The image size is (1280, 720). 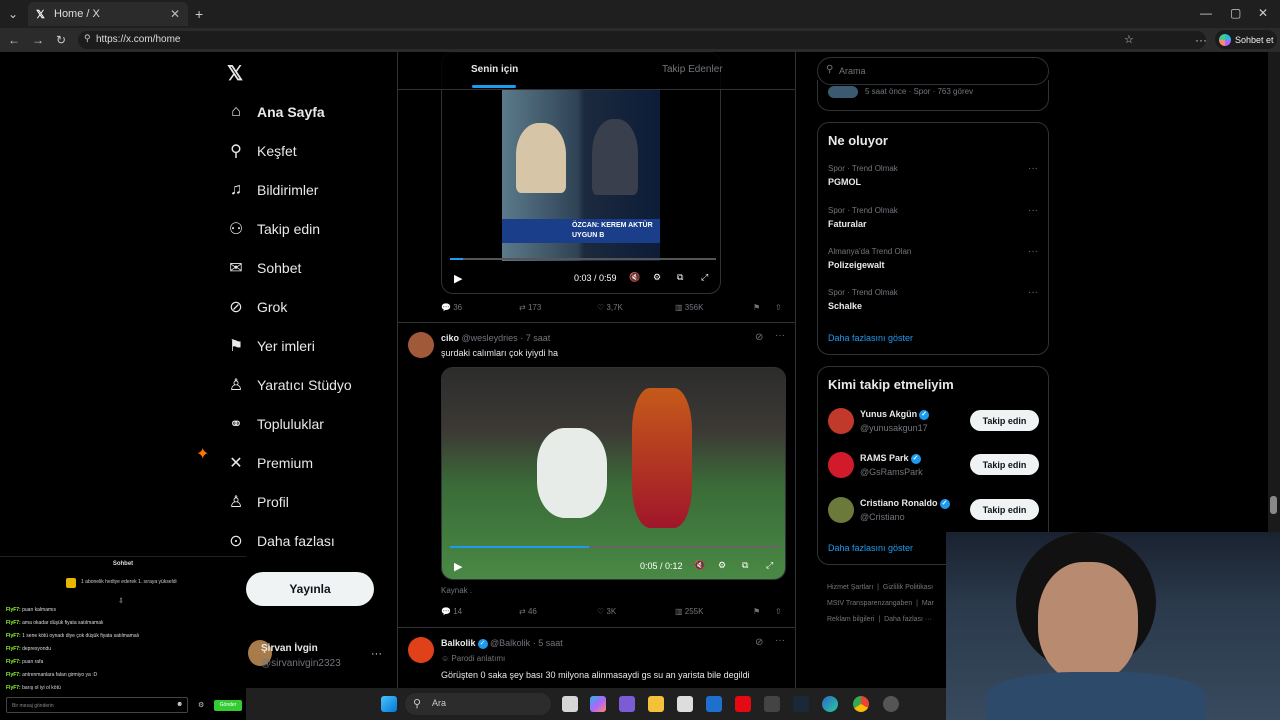 I want to click on url-field: https://x.com/home, so click(x=642, y=40).